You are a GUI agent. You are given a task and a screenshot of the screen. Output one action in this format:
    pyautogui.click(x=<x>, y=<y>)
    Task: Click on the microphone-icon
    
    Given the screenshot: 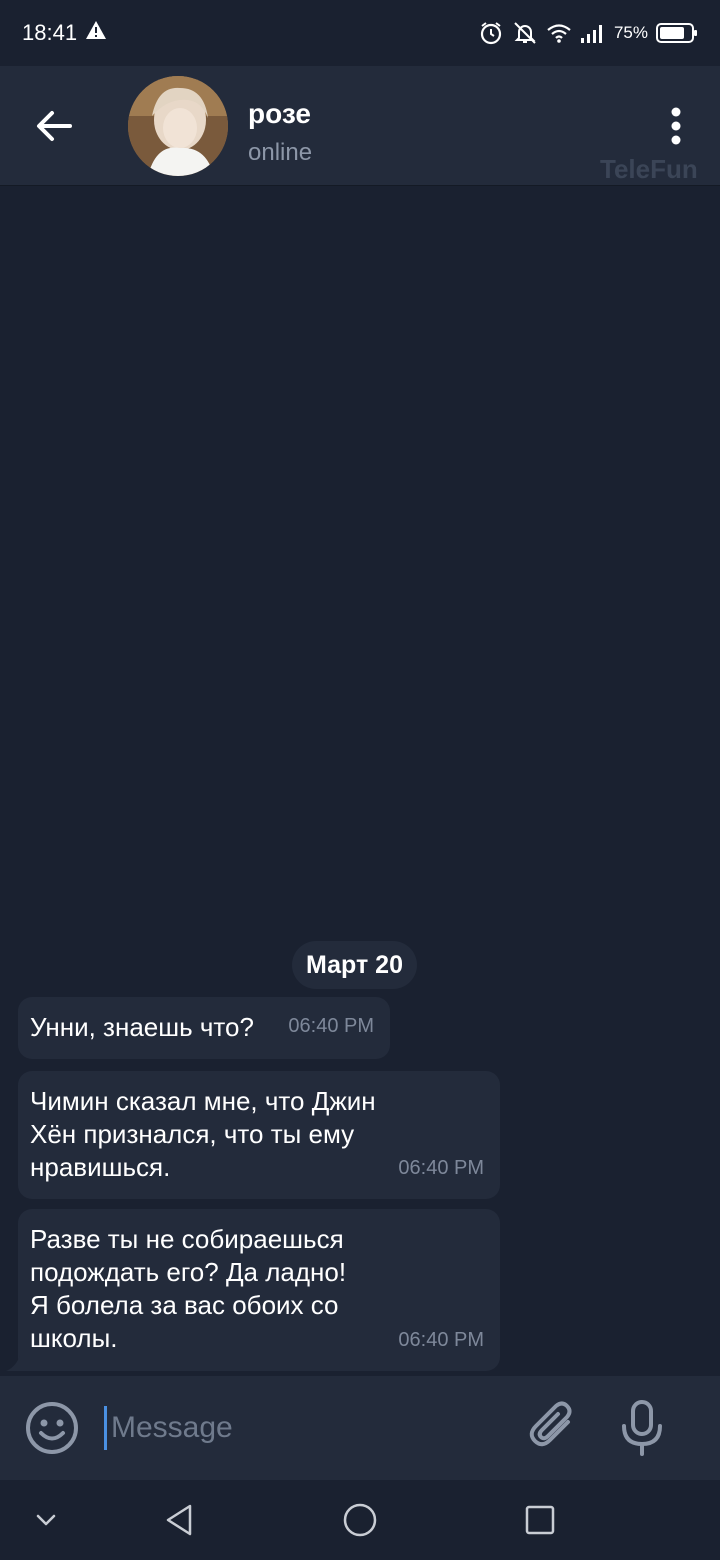 What is the action you would take?
    pyautogui.click(x=642, y=1428)
    